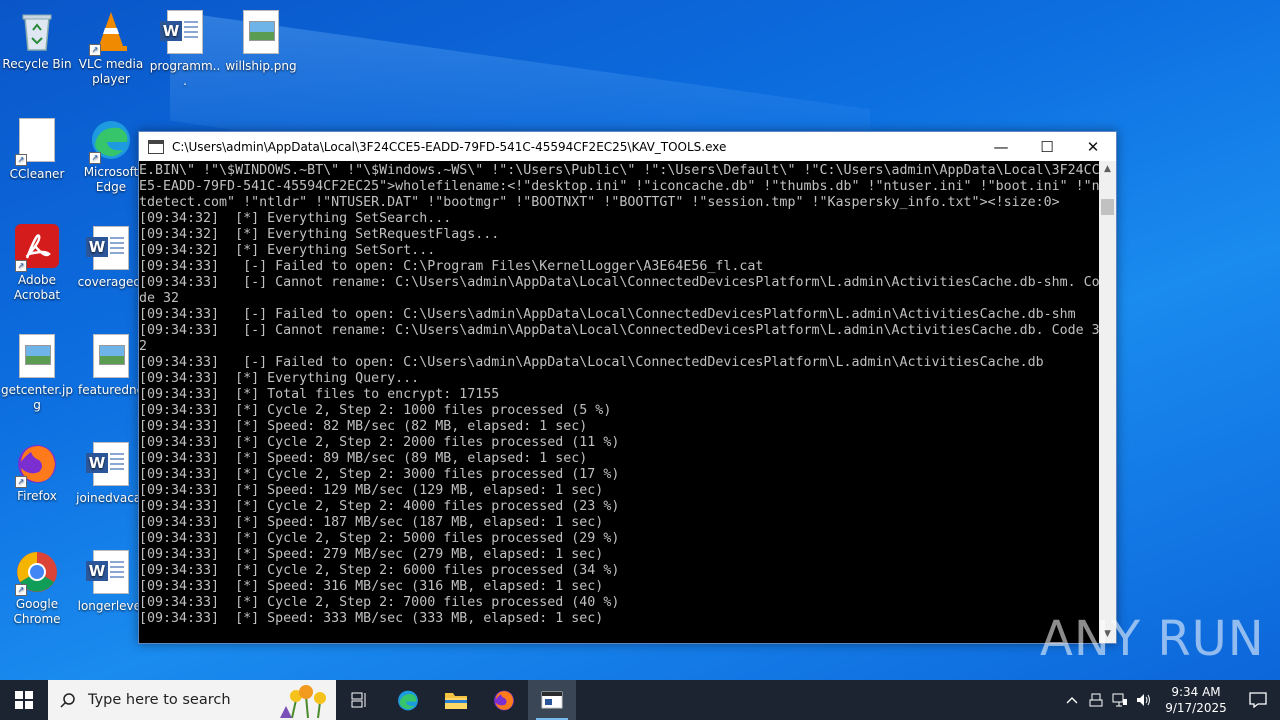 Image resolution: width=1280 pixels, height=720 pixels. I want to click on minimize-button: —, so click(1001, 146).